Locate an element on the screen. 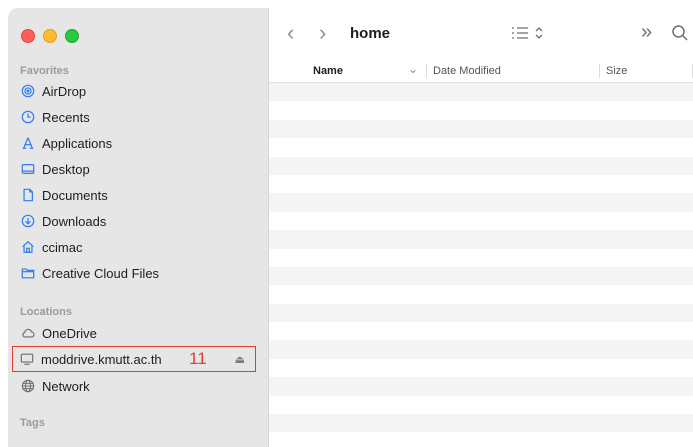 This screenshot has width=693, height=447. sidebar-item-creative-cloud-files: Creative Cloud Files is located at coordinates (136, 273).